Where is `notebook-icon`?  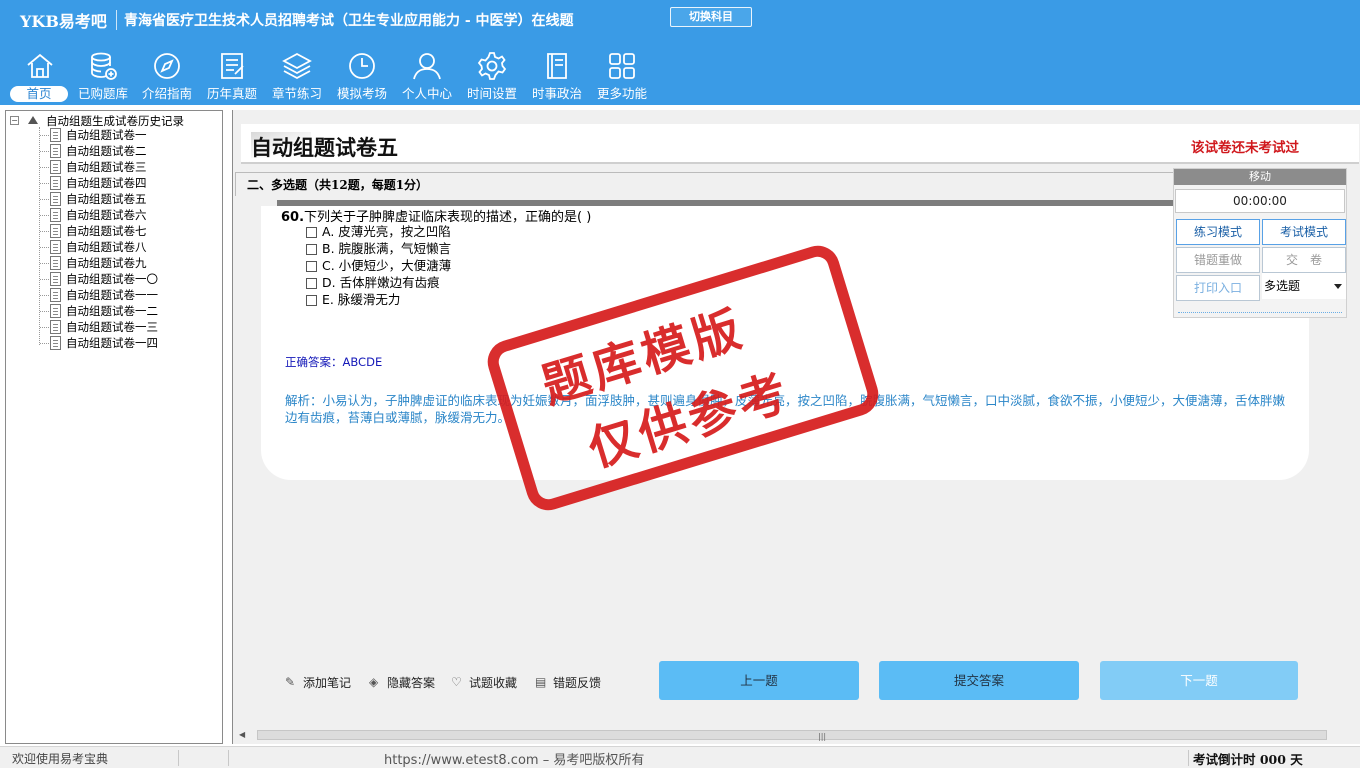 notebook-icon is located at coordinates (557, 66).